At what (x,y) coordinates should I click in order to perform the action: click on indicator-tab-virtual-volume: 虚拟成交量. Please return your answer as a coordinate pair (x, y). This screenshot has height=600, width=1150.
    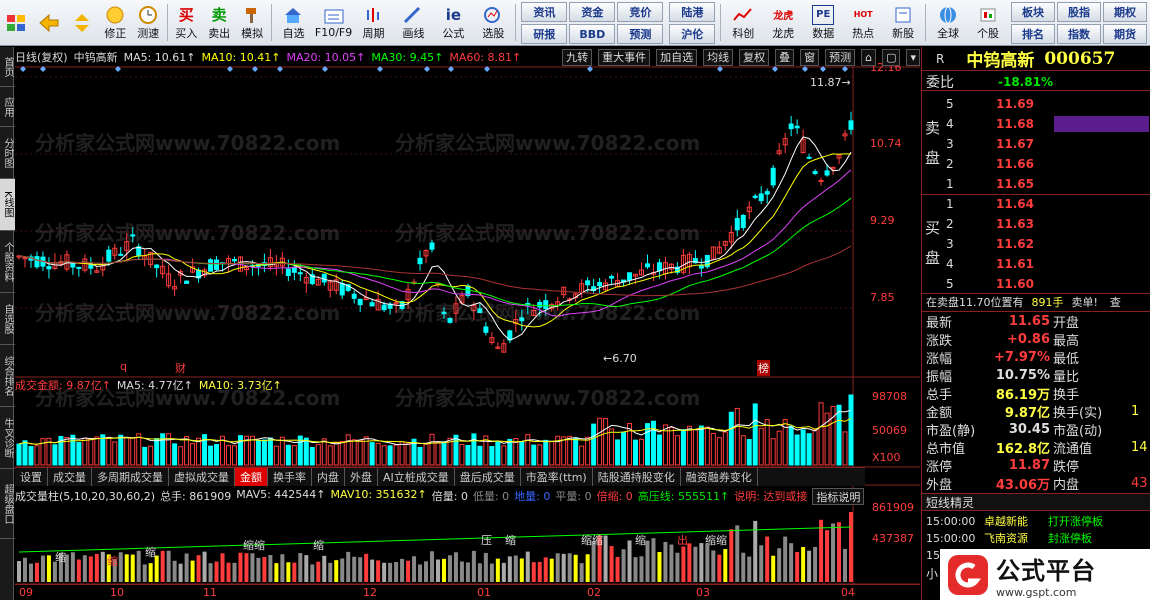
    Looking at the image, I should click on (202, 477).